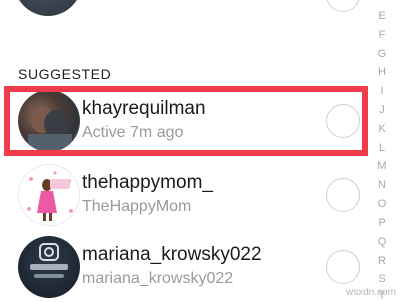 The height and width of the screenshot is (302, 400). Describe the element at coordinates (382, 279) in the screenshot. I see `index-letter: S` at that location.